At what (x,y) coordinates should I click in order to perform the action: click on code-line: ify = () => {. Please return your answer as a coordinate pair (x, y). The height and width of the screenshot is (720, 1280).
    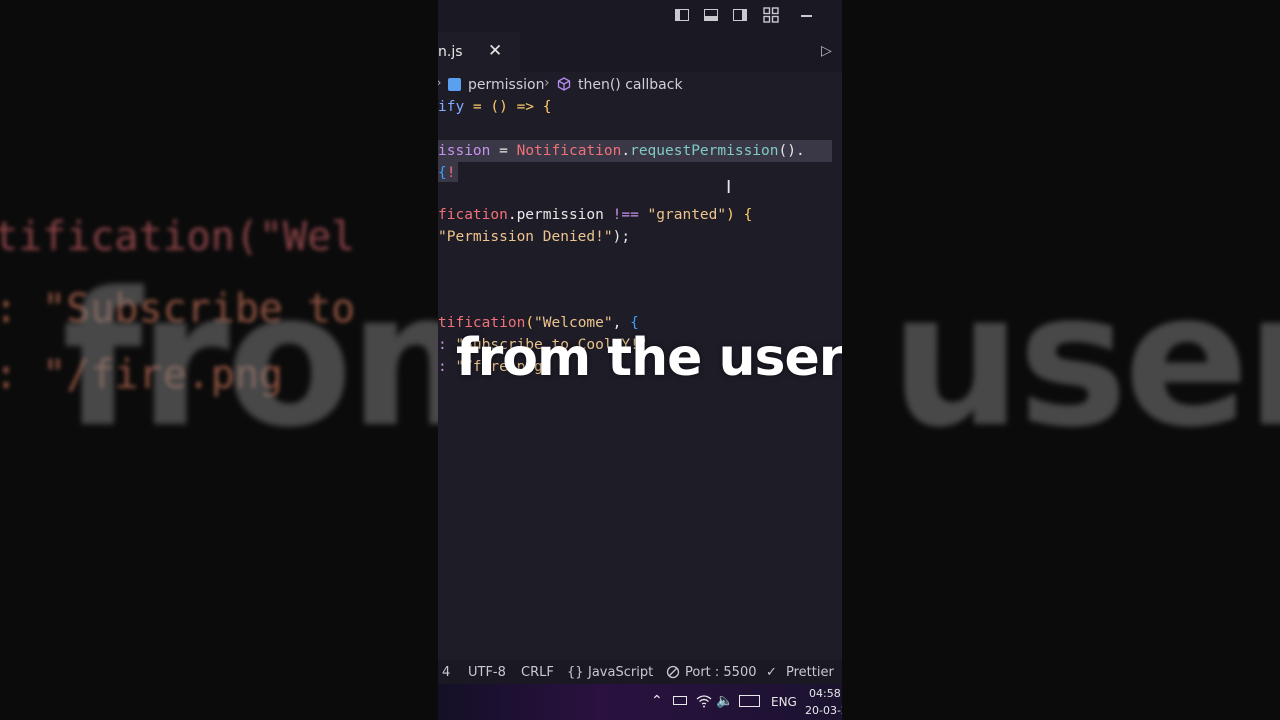
    Looking at the image, I should click on (495, 107).